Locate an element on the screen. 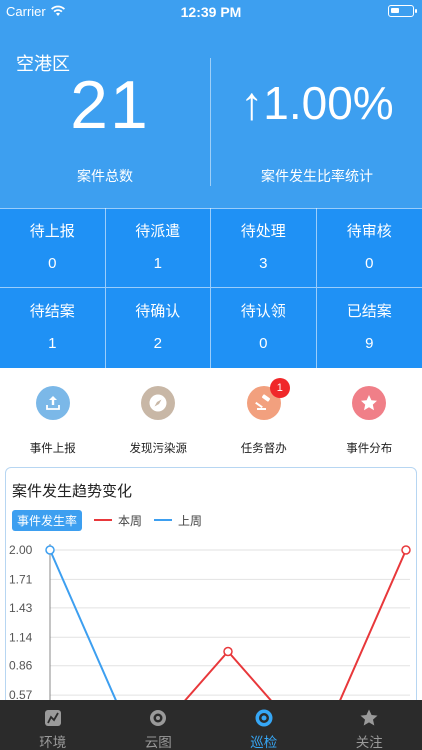 This screenshot has height=750, width=422. compass-icon is located at coordinates (158, 403).